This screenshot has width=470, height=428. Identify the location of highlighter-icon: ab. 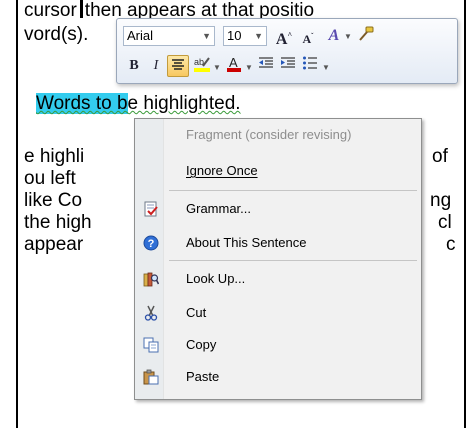
(202, 64).